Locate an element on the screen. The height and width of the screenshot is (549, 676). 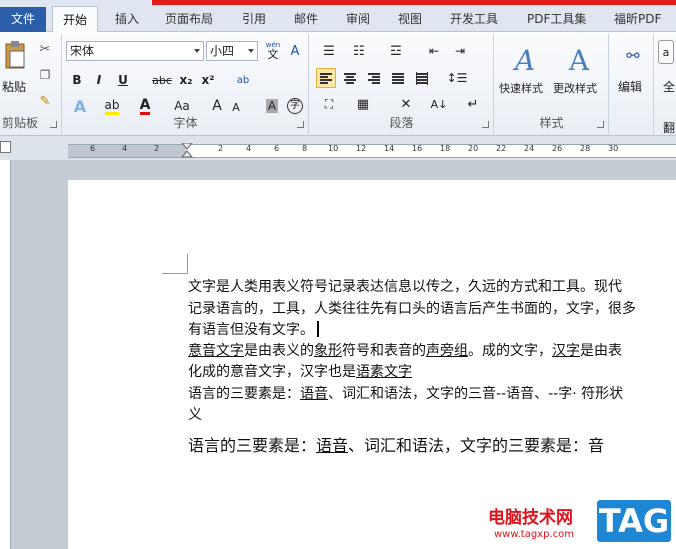
multilevel-list-button: ☲ is located at coordinates (396, 51).